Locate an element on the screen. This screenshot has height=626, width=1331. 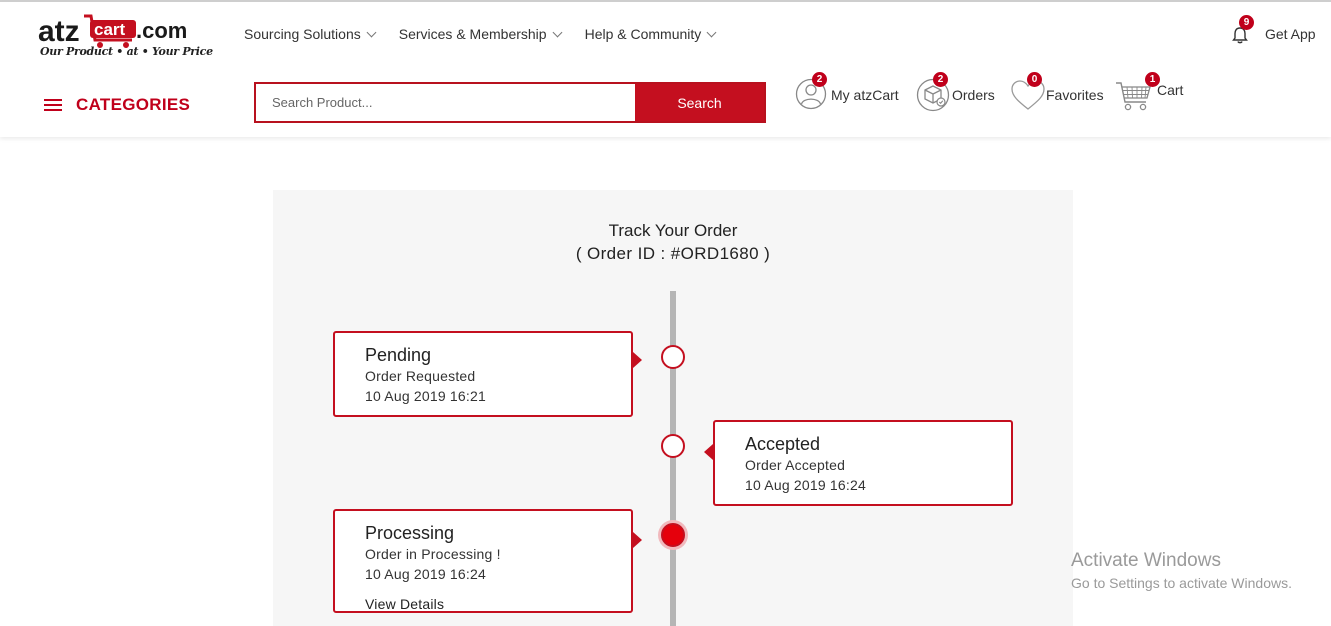
cart-link: 1 Cart is located at coordinates (1149, 92).